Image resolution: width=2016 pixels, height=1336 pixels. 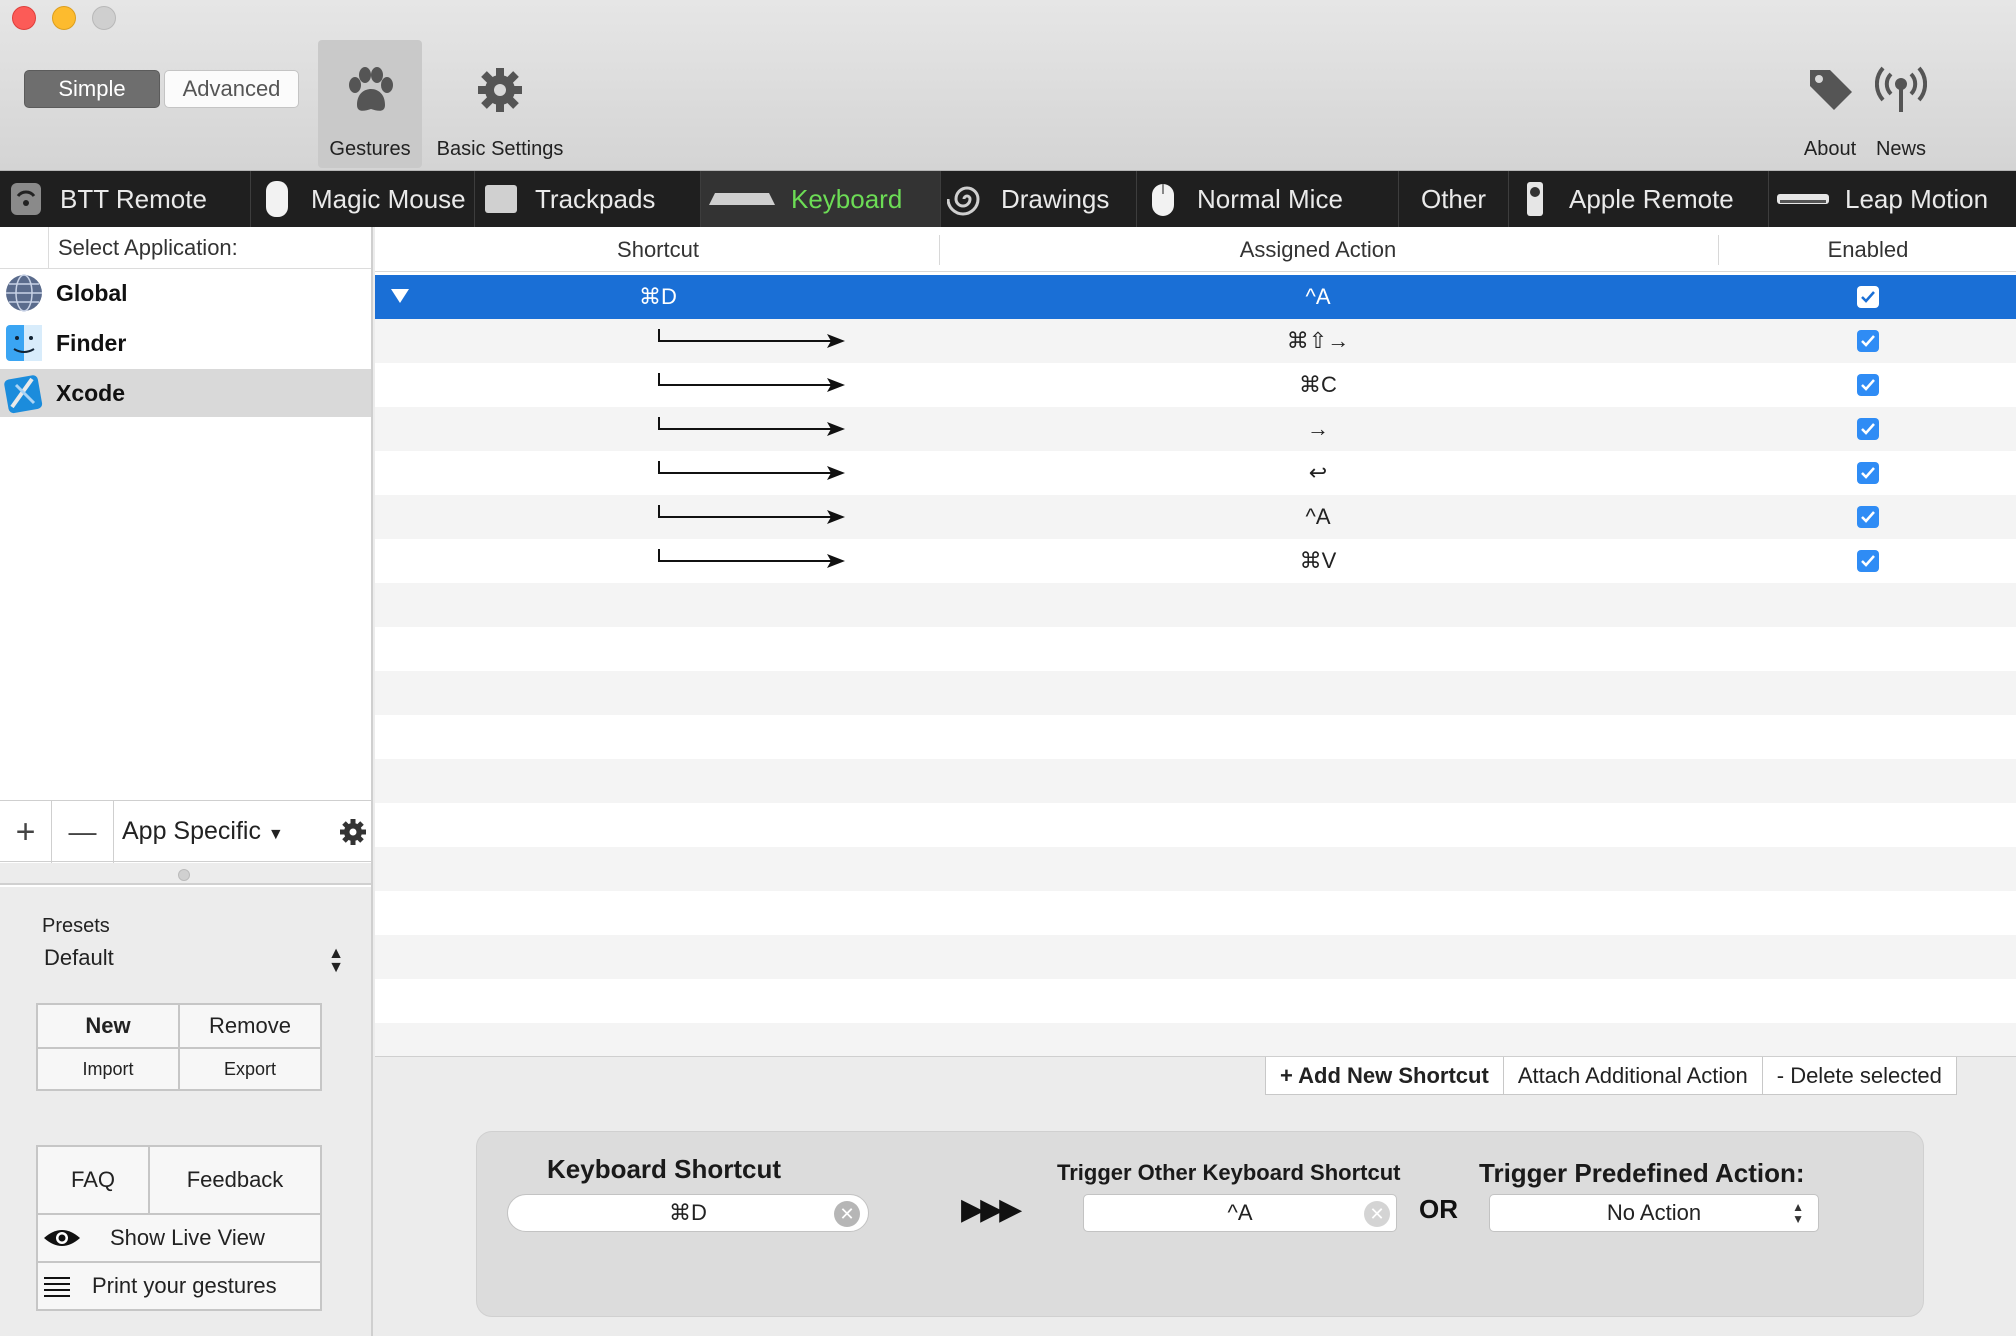 What do you see at coordinates (185, 393) in the screenshot?
I see `app-item-xcode: Xcode` at bounding box center [185, 393].